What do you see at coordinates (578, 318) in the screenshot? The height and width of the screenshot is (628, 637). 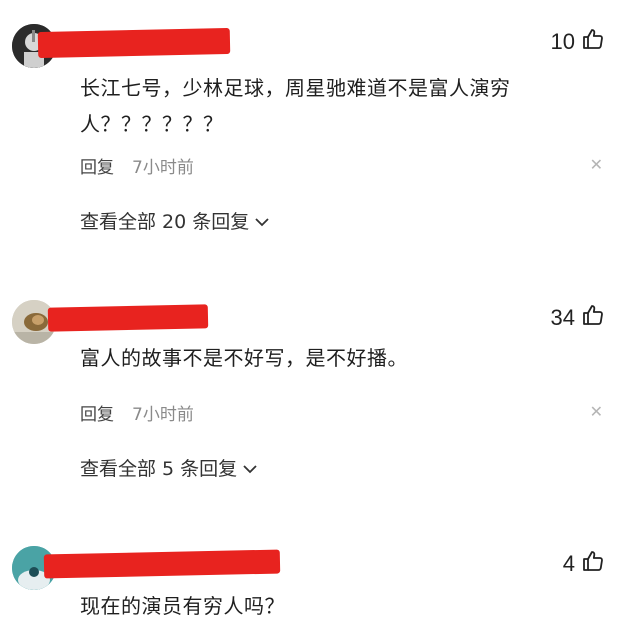 I see `like-button: 34` at bounding box center [578, 318].